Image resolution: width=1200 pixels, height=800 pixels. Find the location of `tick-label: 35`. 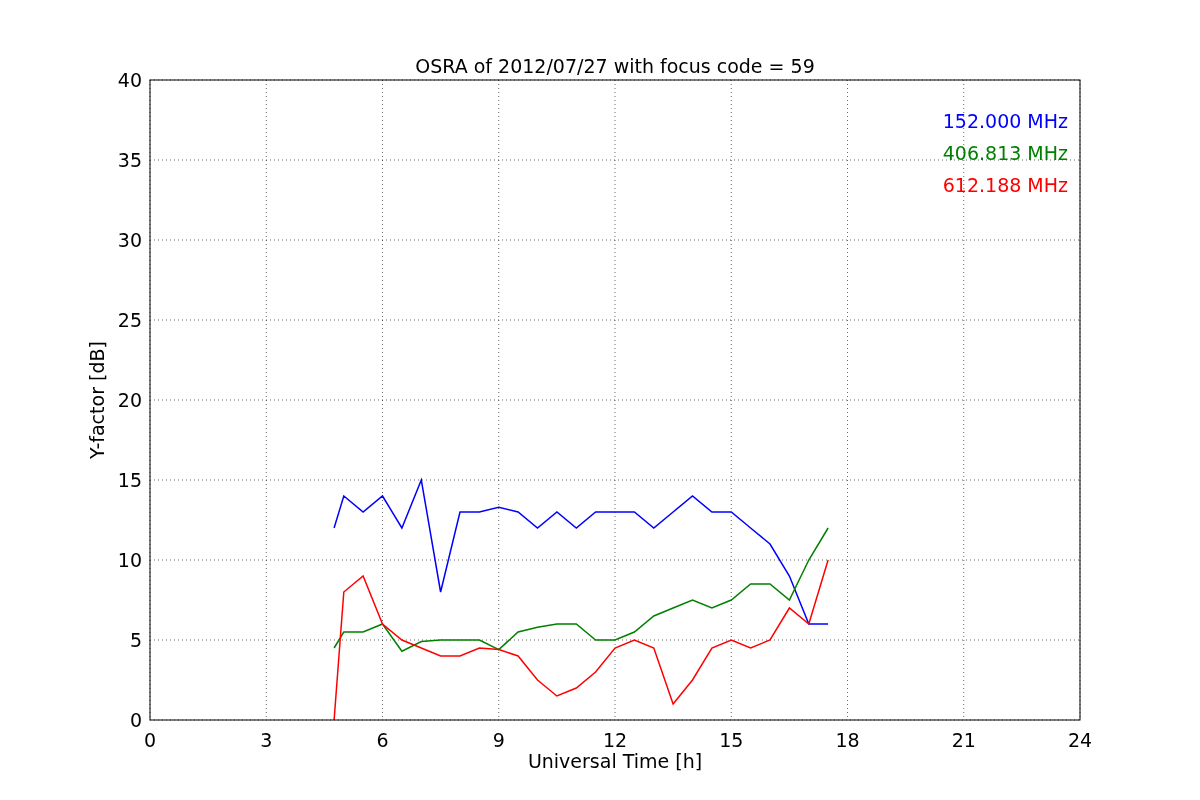

tick-label: 35 is located at coordinates (129, 160).